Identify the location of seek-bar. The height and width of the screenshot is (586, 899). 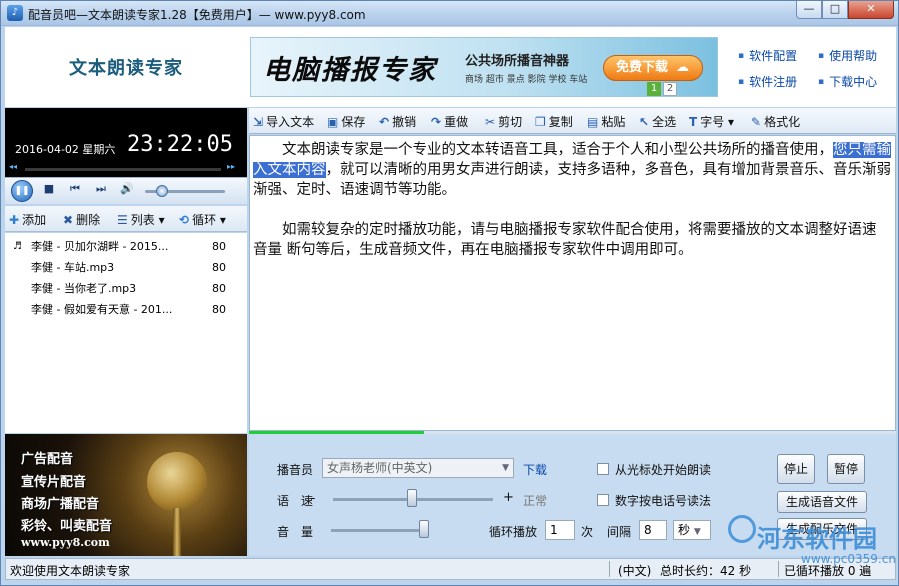
(123, 169).